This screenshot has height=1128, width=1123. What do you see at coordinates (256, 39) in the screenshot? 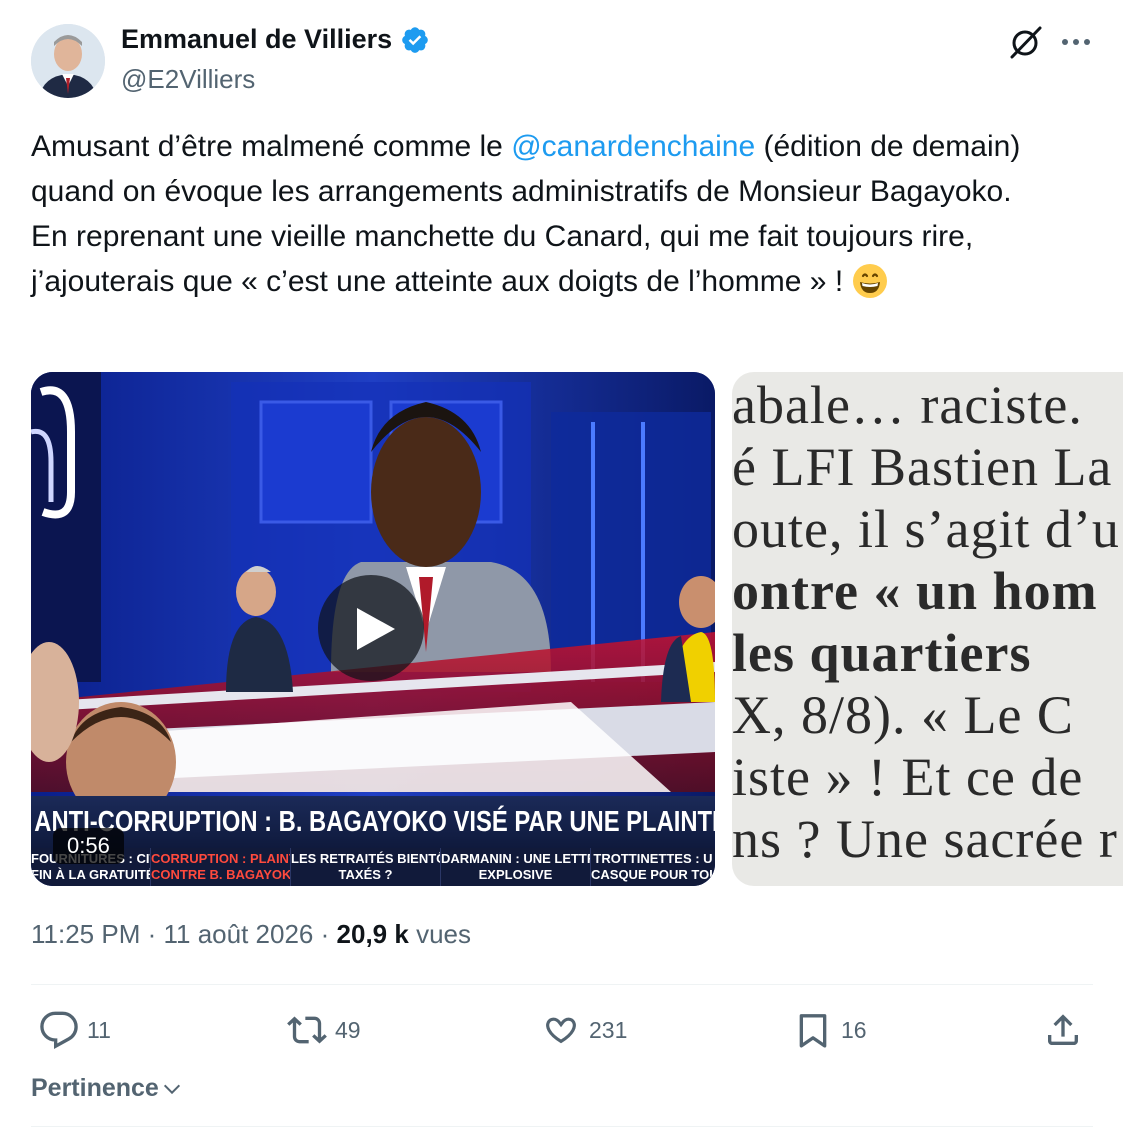
I see `author-name: Emmanuel de Villiers` at bounding box center [256, 39].